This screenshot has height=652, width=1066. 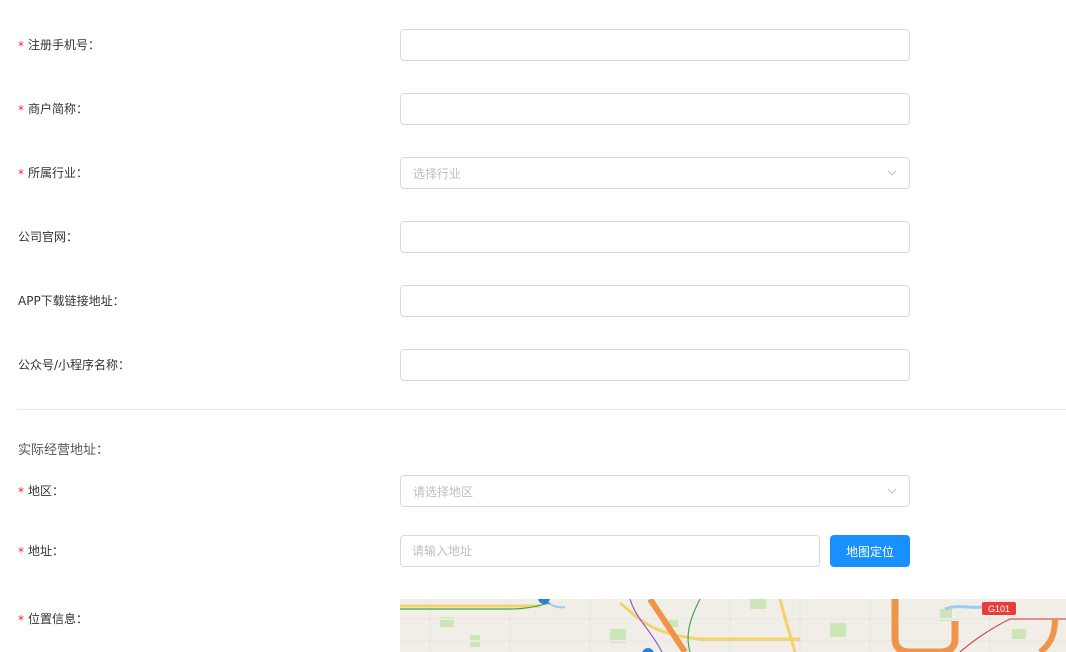 I want to click on mini-program-row: 公众号/小程序名称：, so click(x=533, y=365).